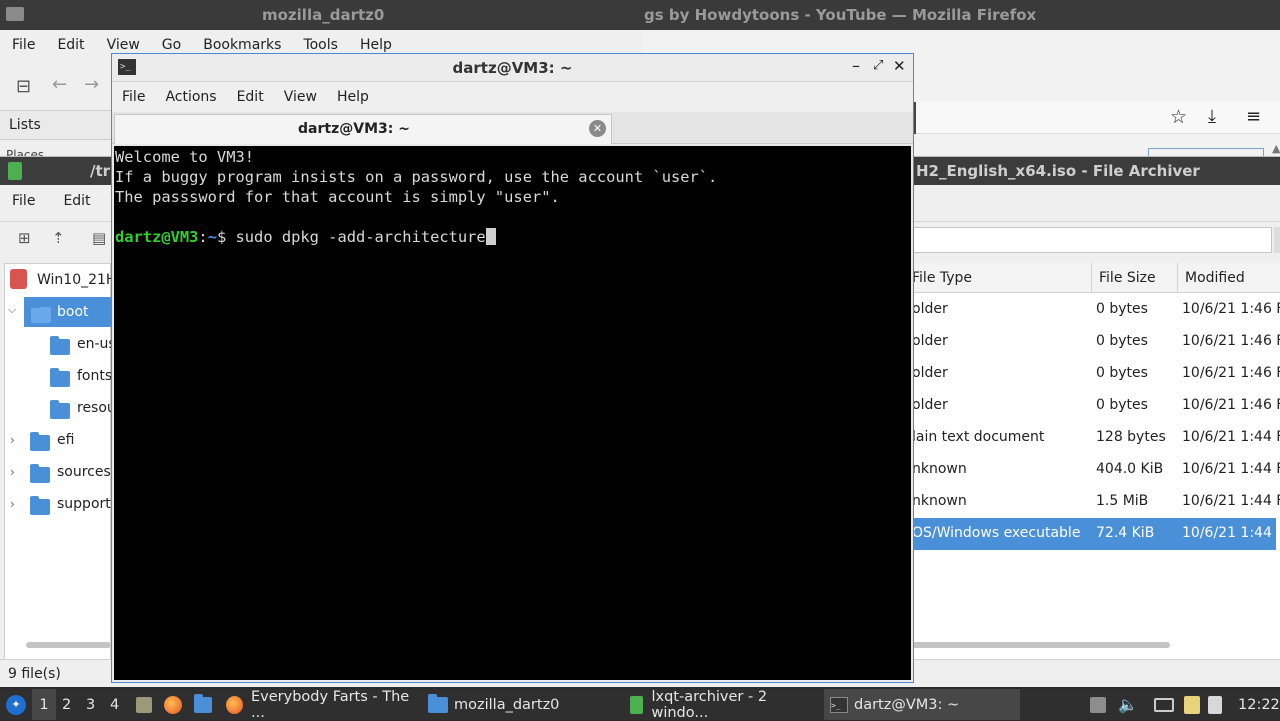 This screenshot has height=721, width=1280. Describe the element at coordinates (96, 408) in the screenshot. I see `tree-item-resources: resou` at that location.